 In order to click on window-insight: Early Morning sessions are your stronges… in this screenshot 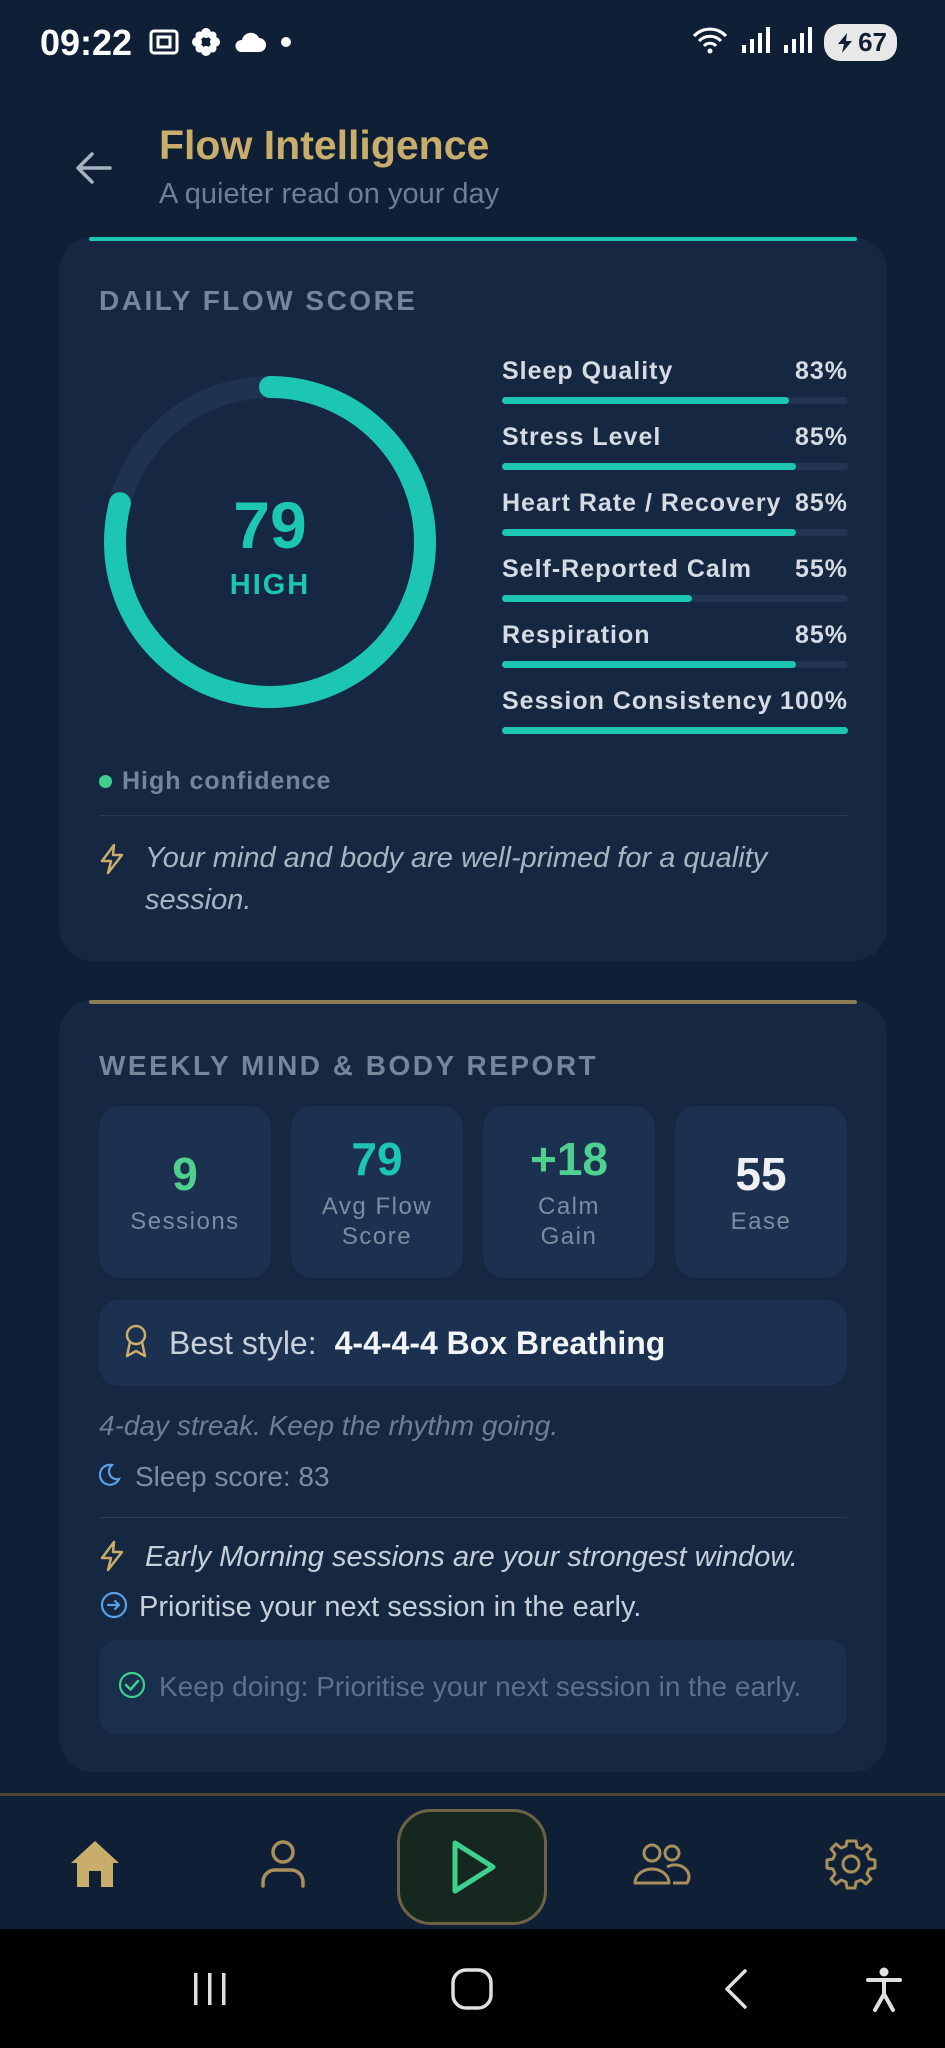, I will do `click(473, 1557)`.